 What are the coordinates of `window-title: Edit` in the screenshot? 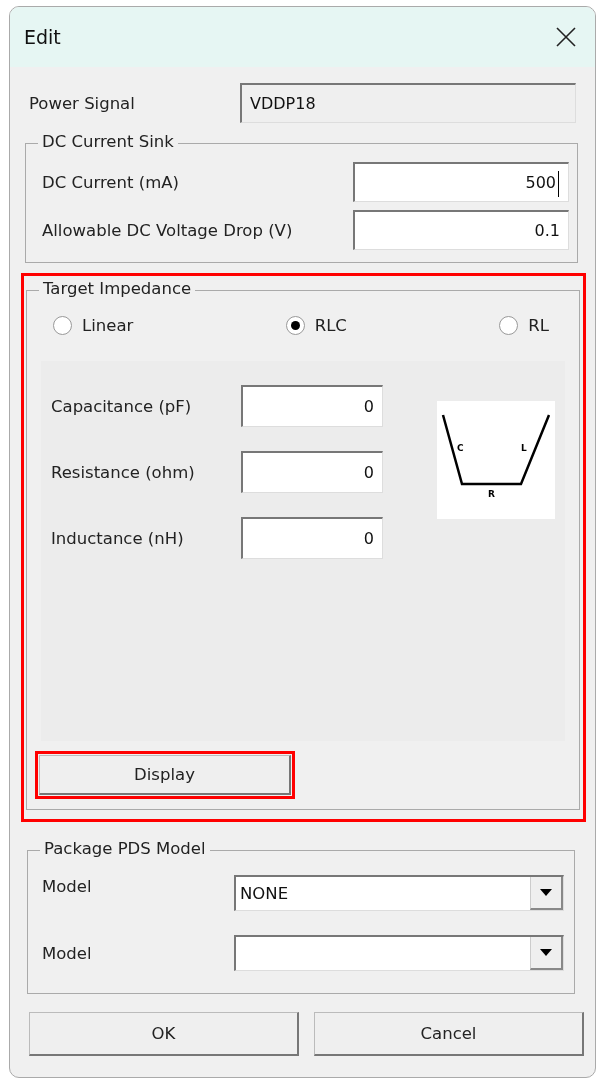 It's located at (42, 37).